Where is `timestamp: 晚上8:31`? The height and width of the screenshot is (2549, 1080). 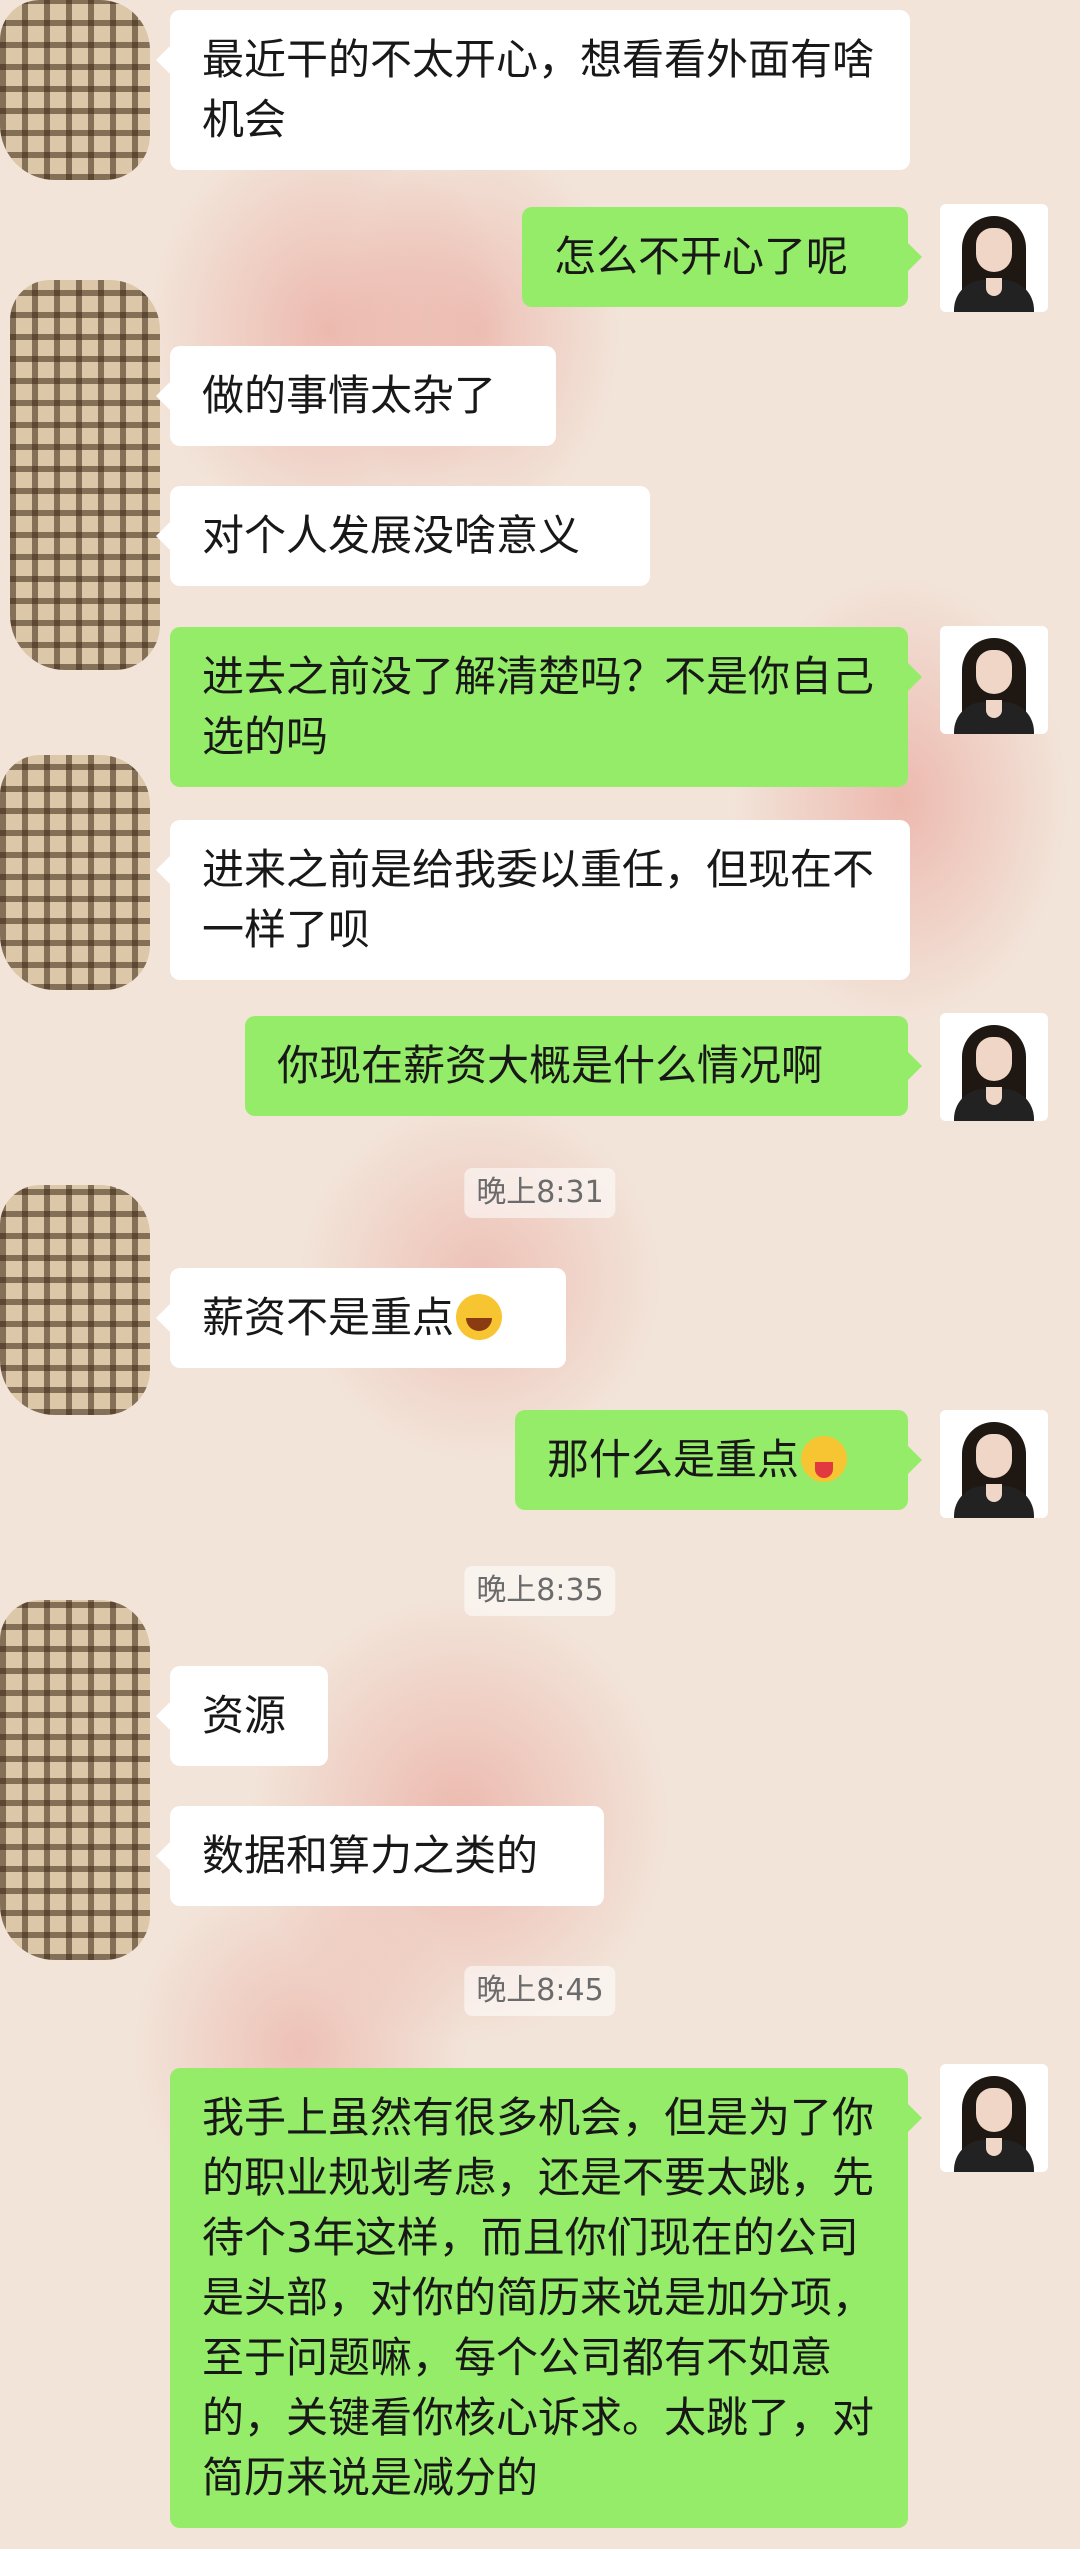
timestamp: 晚上8:31 is located at coordinates (540, 1193).